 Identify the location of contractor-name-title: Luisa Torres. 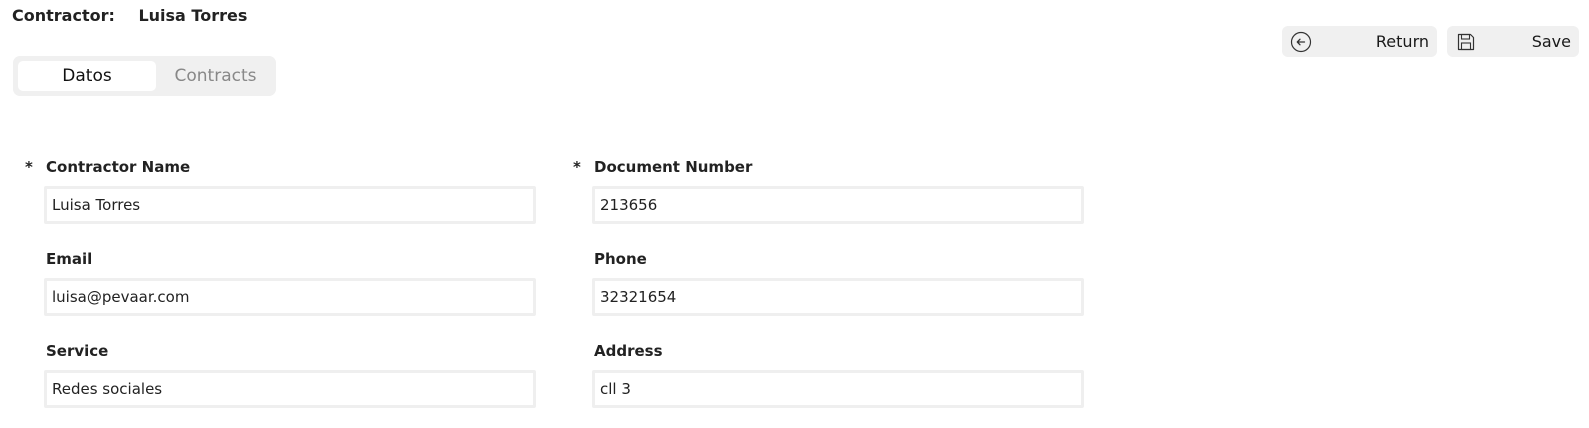
(193, 15).